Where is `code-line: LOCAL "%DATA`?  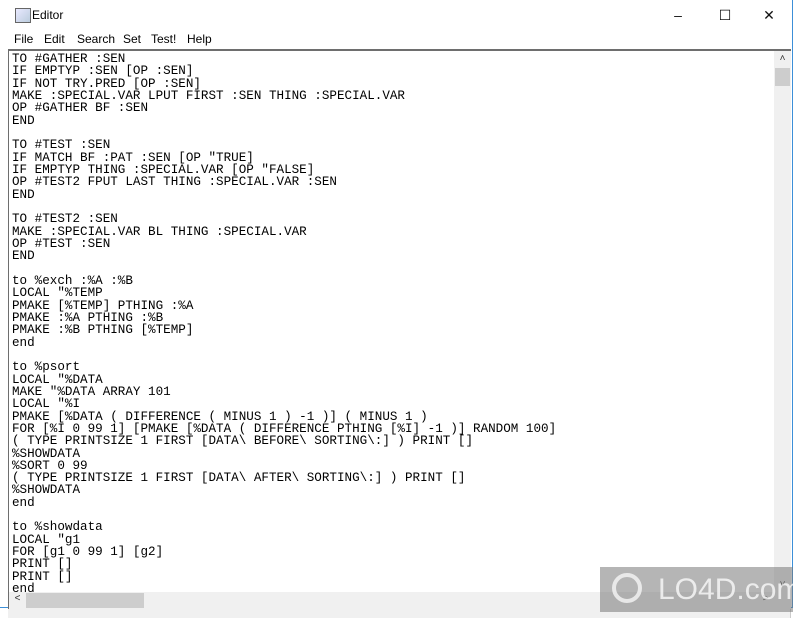
code-line: LOCAL "%DATA is located at coordinates (57, 379).